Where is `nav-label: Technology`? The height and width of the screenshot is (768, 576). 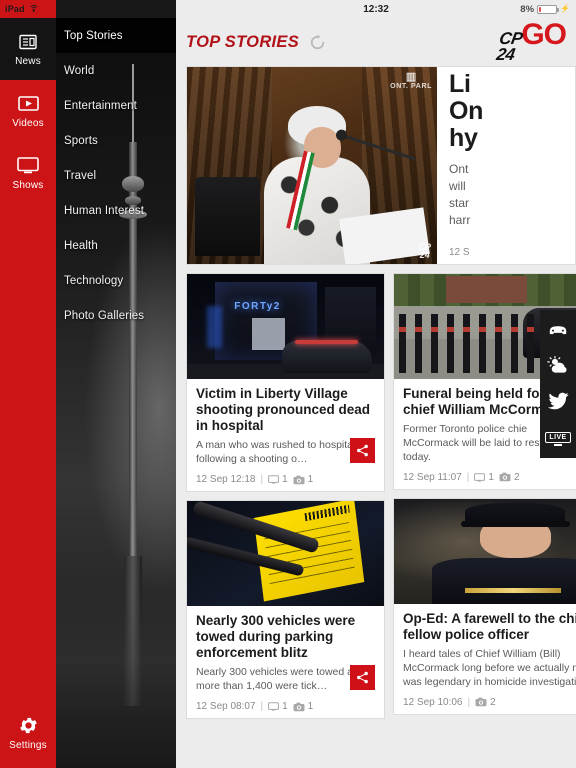 nav-label: Technology is located at coordinates (94, 280).